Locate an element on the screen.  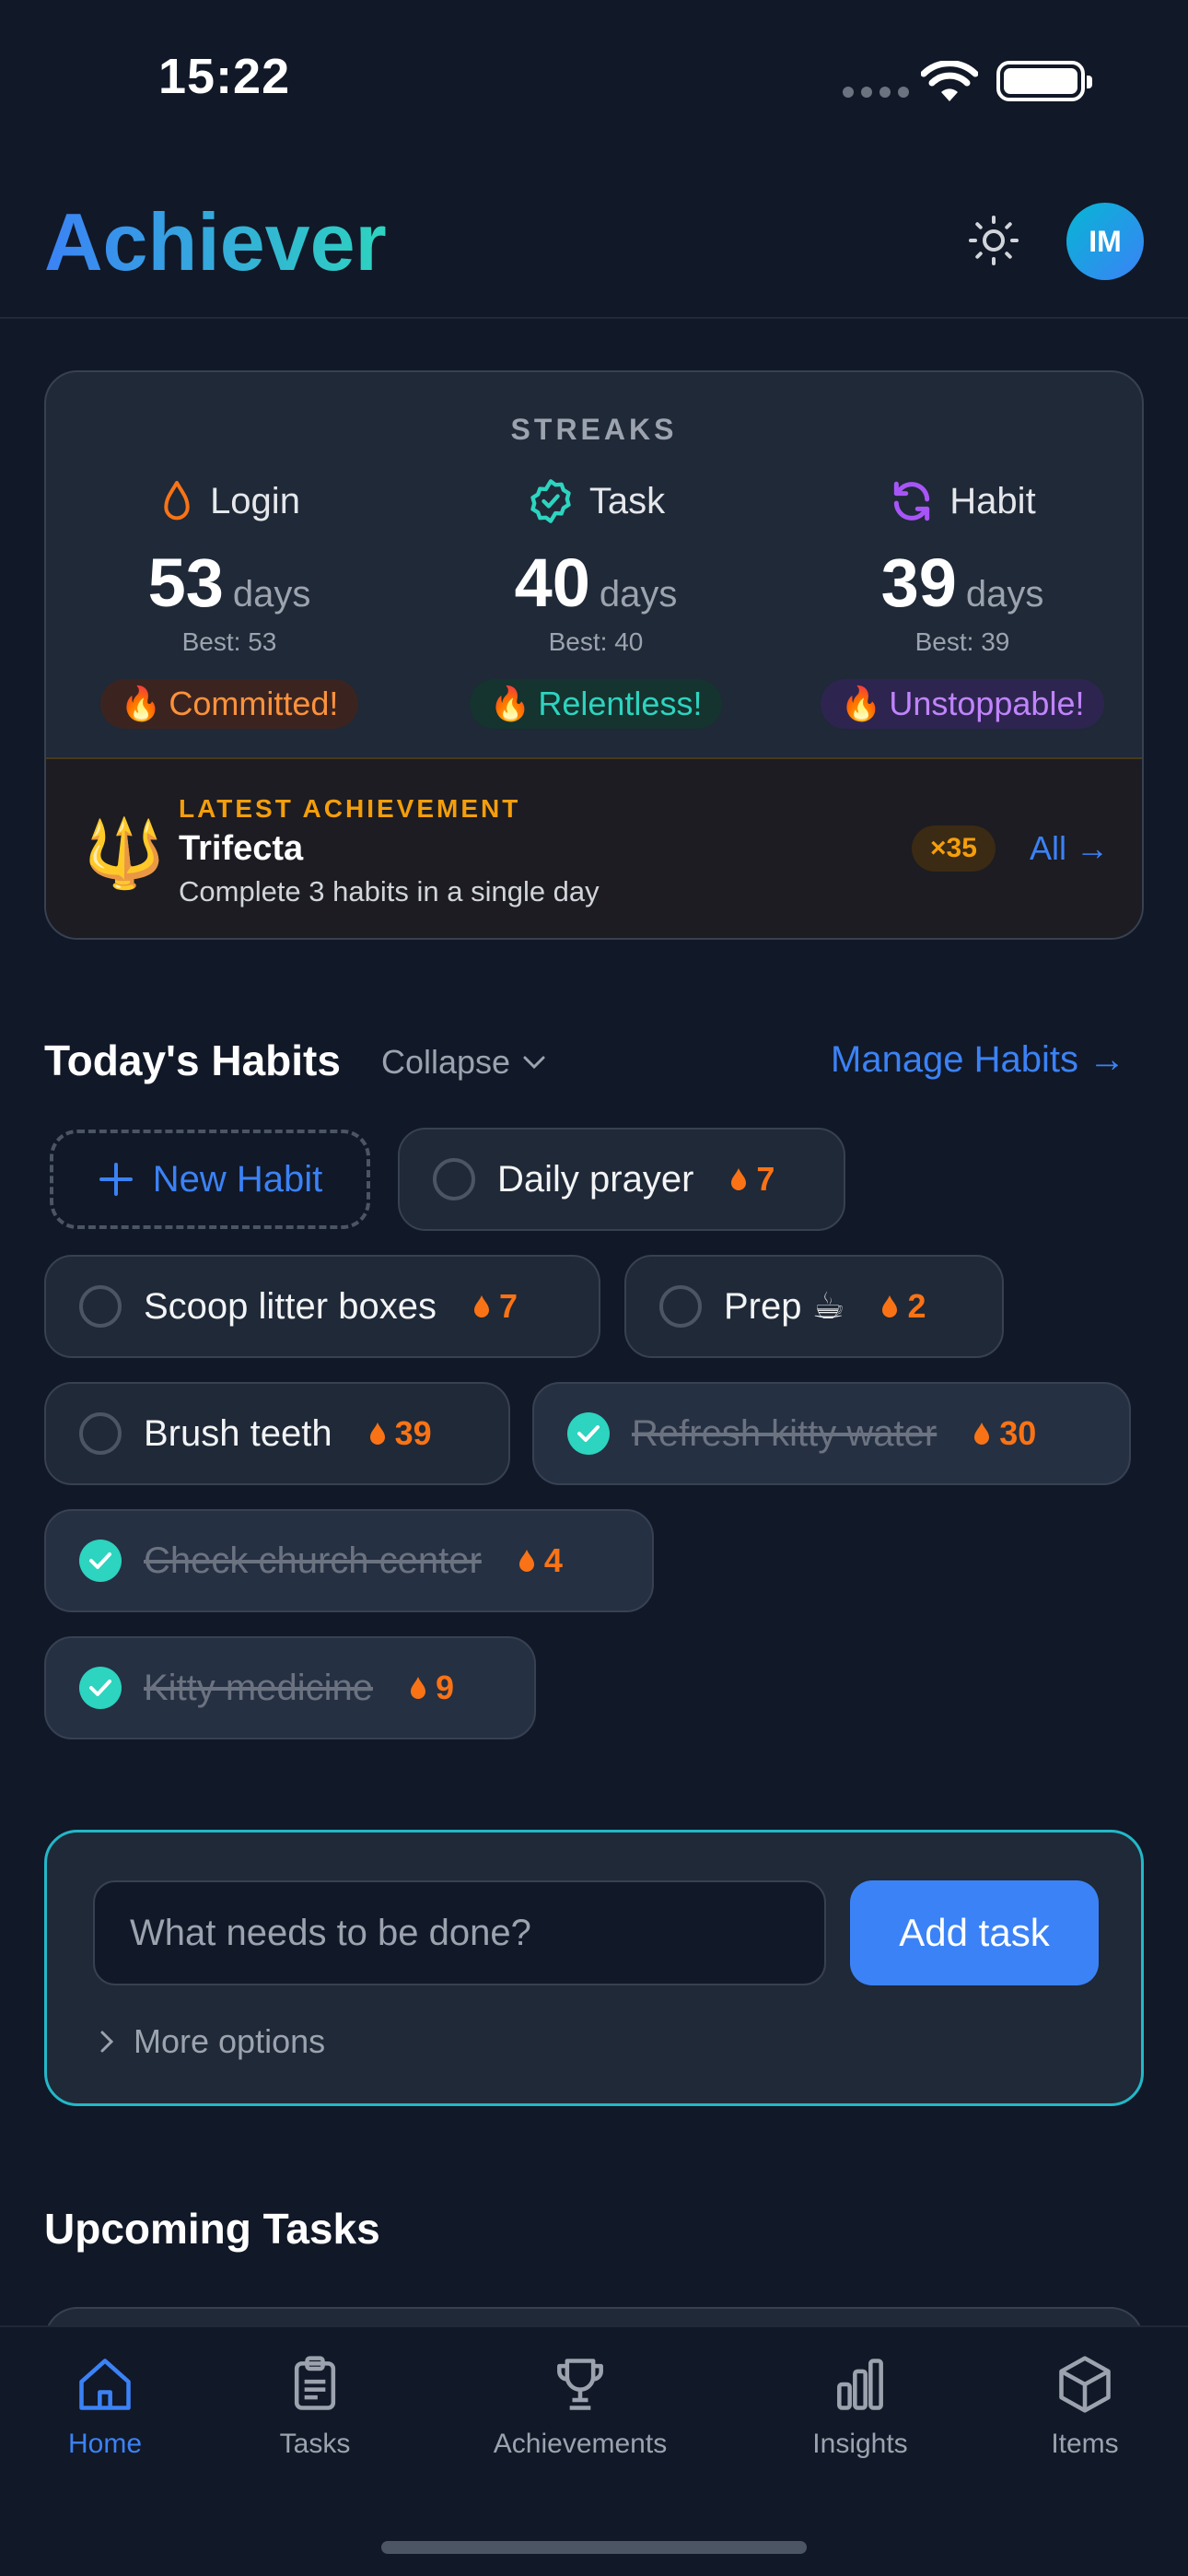
habit-chip: Scoop litter boxes 7 is located at coordinates (322, 1306).